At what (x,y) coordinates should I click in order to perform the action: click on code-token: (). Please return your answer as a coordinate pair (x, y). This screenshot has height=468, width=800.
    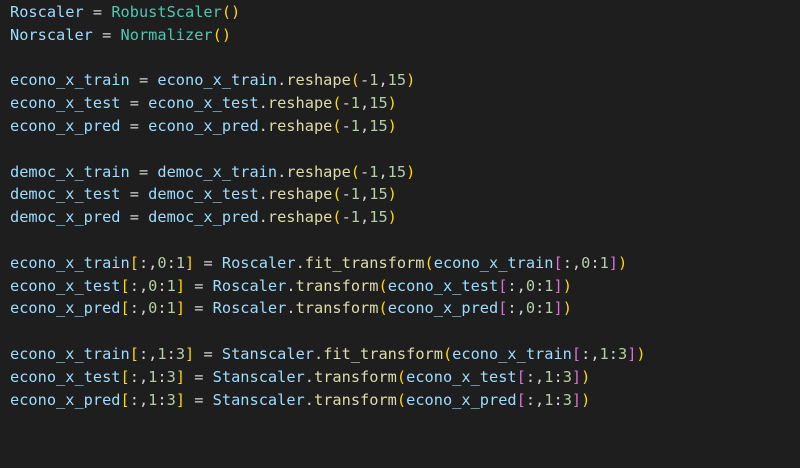
    Looking at the image, I should click on (222, 34).